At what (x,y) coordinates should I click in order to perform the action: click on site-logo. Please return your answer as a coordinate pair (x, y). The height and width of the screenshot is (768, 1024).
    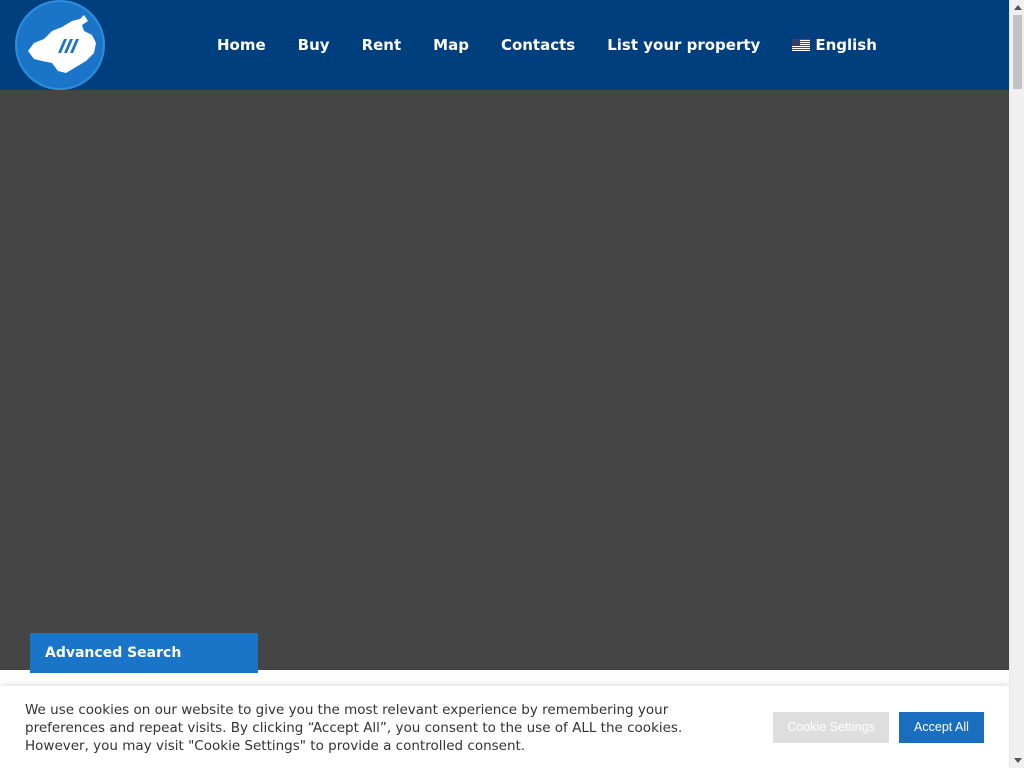
    Looking at the image, I should click on (60, 45).